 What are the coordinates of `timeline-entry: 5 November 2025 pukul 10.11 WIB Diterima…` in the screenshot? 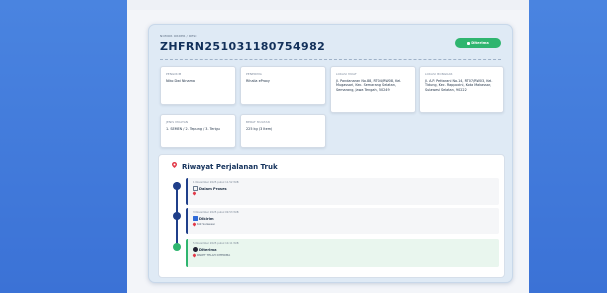 It's located at (342, 253).